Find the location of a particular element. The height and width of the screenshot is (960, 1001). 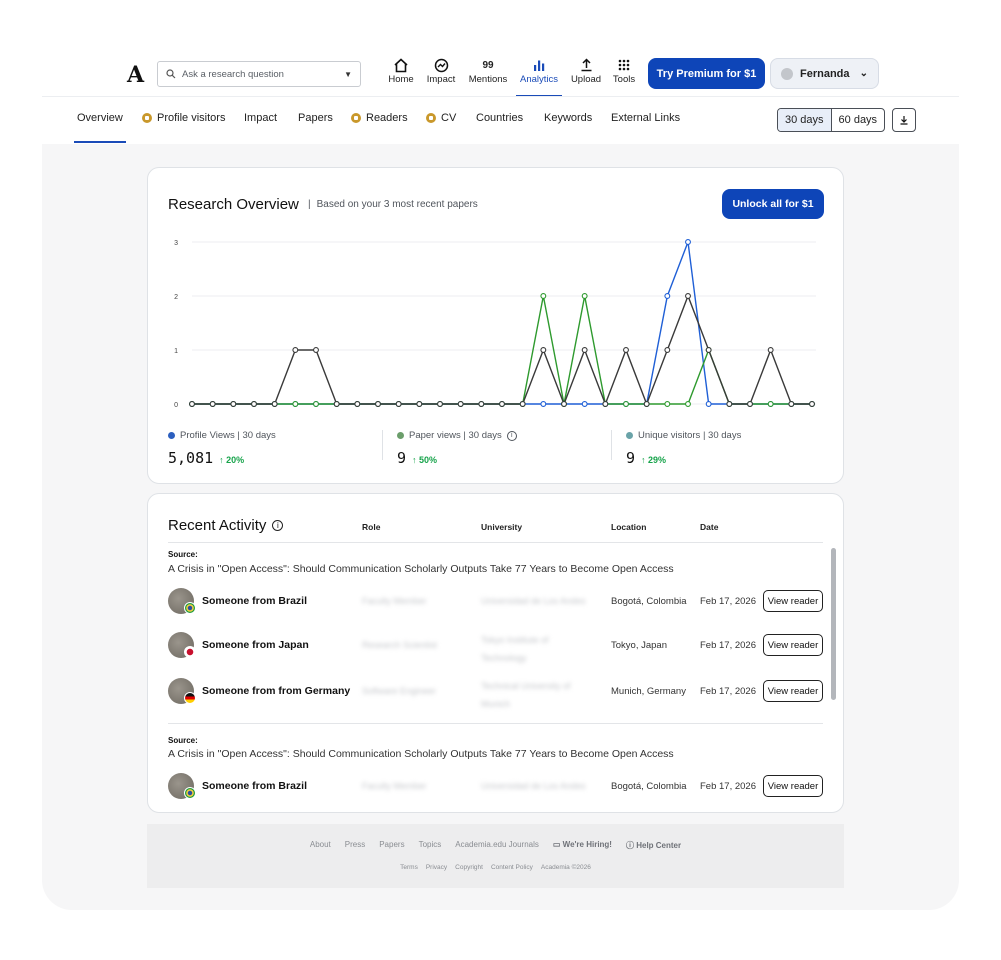

footer-link-about: About is located at coordinates (320, 845).